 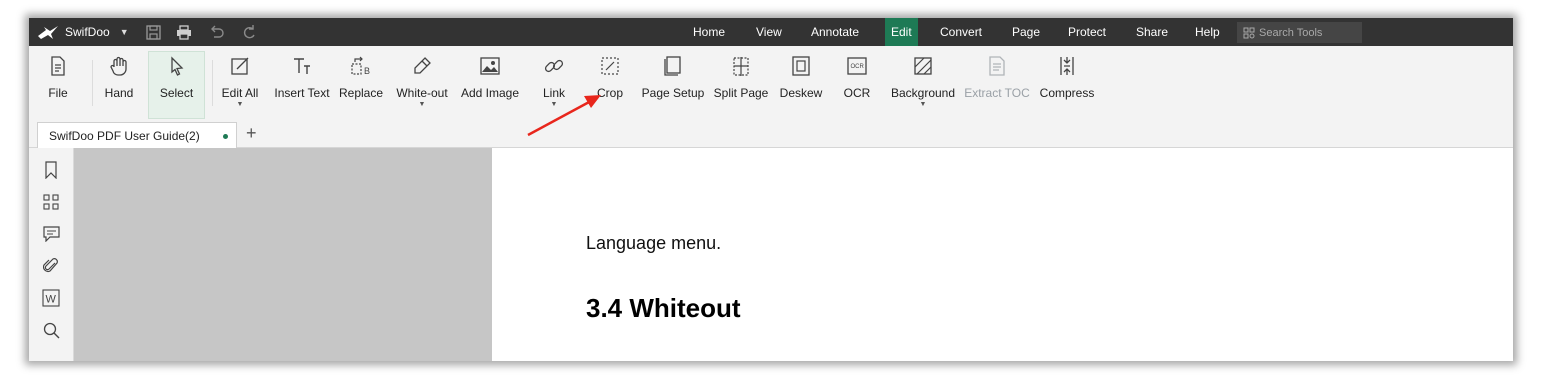 I want to click on compress-icon, so click(x=1067, y=66).